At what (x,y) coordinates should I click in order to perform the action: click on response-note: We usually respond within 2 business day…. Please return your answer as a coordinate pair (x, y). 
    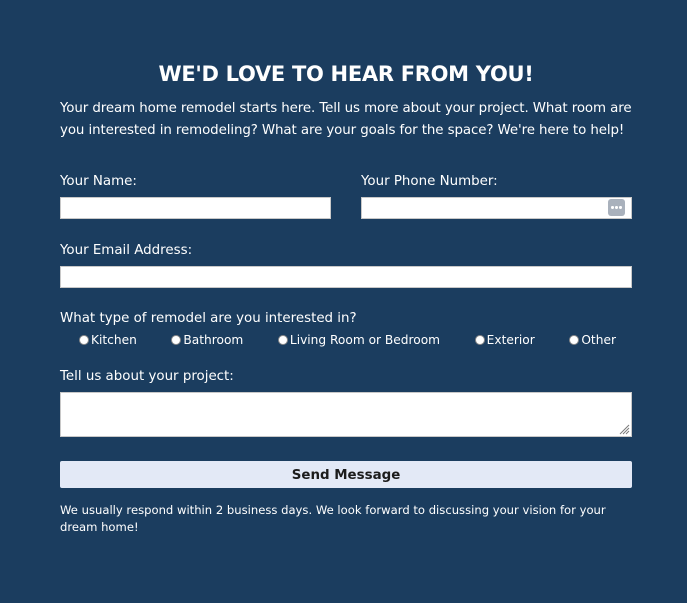
    Looking at the image, I should click on (333, 518).